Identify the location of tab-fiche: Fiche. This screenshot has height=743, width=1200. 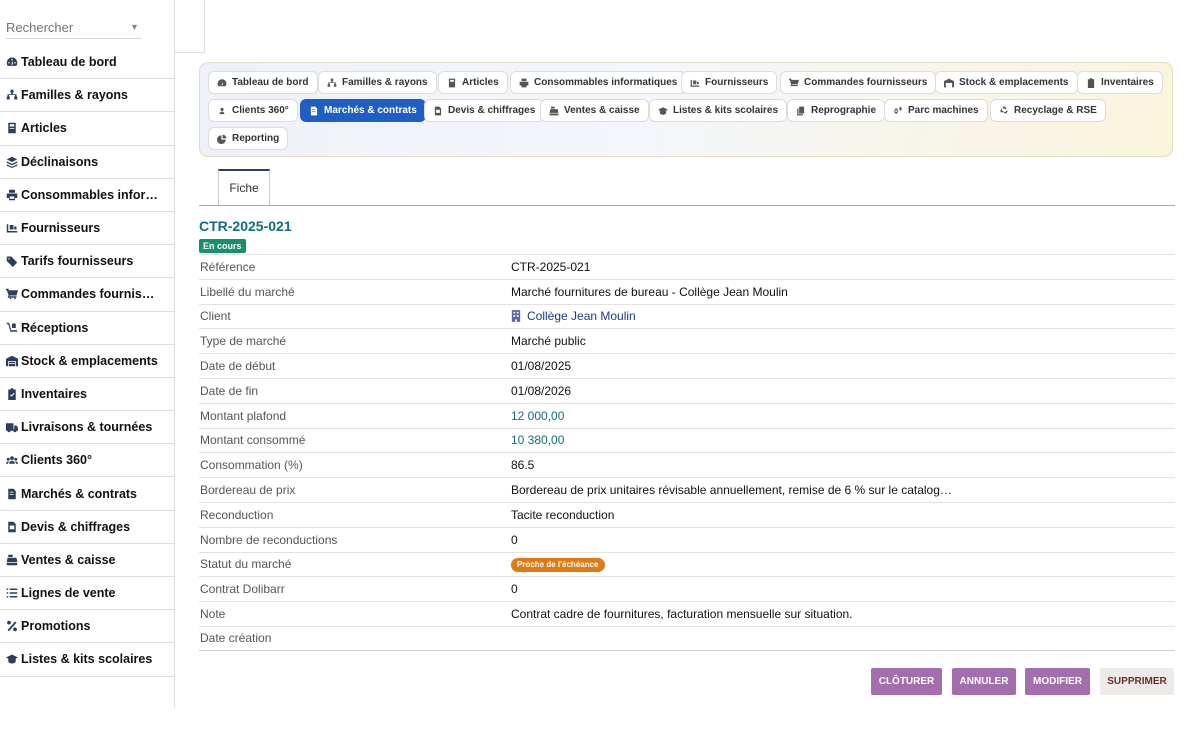
(244, 187).